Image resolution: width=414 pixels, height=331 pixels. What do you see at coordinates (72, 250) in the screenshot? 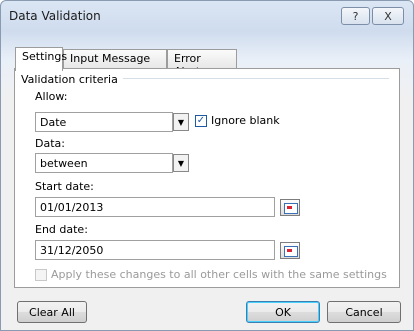
I see `end-date-value: 31/12/2050` at bounding box center [72, 250].